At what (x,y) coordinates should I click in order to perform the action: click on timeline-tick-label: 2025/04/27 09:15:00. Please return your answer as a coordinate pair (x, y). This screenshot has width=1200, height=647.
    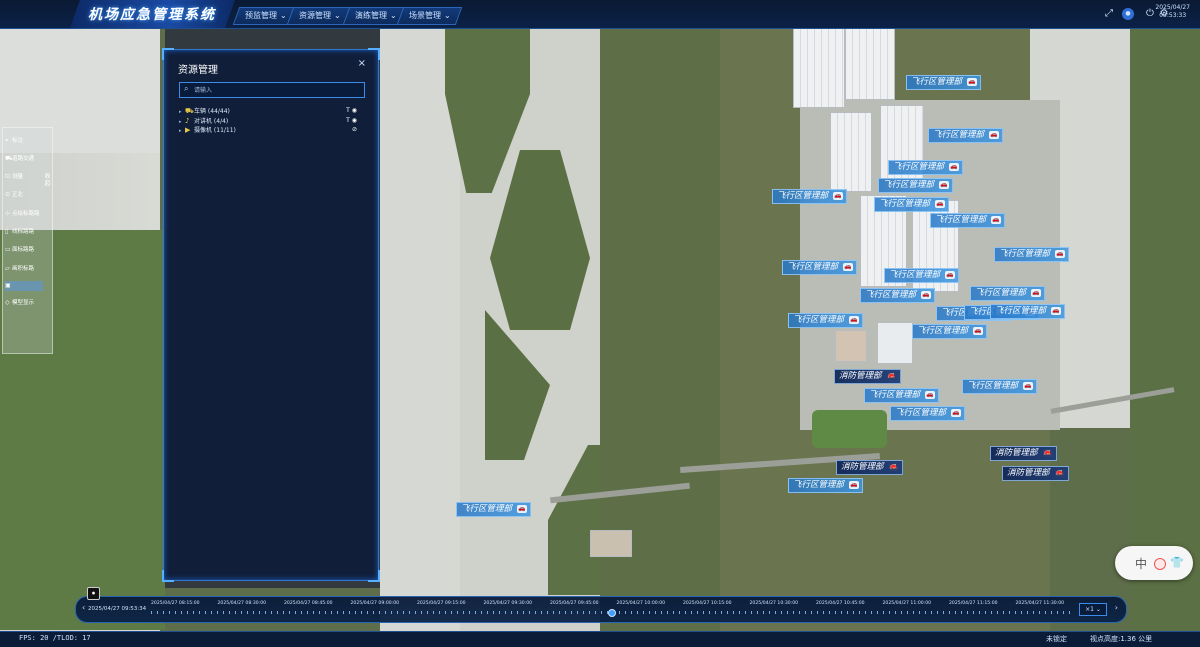
    Looking at the image, I should click on (441, 603).